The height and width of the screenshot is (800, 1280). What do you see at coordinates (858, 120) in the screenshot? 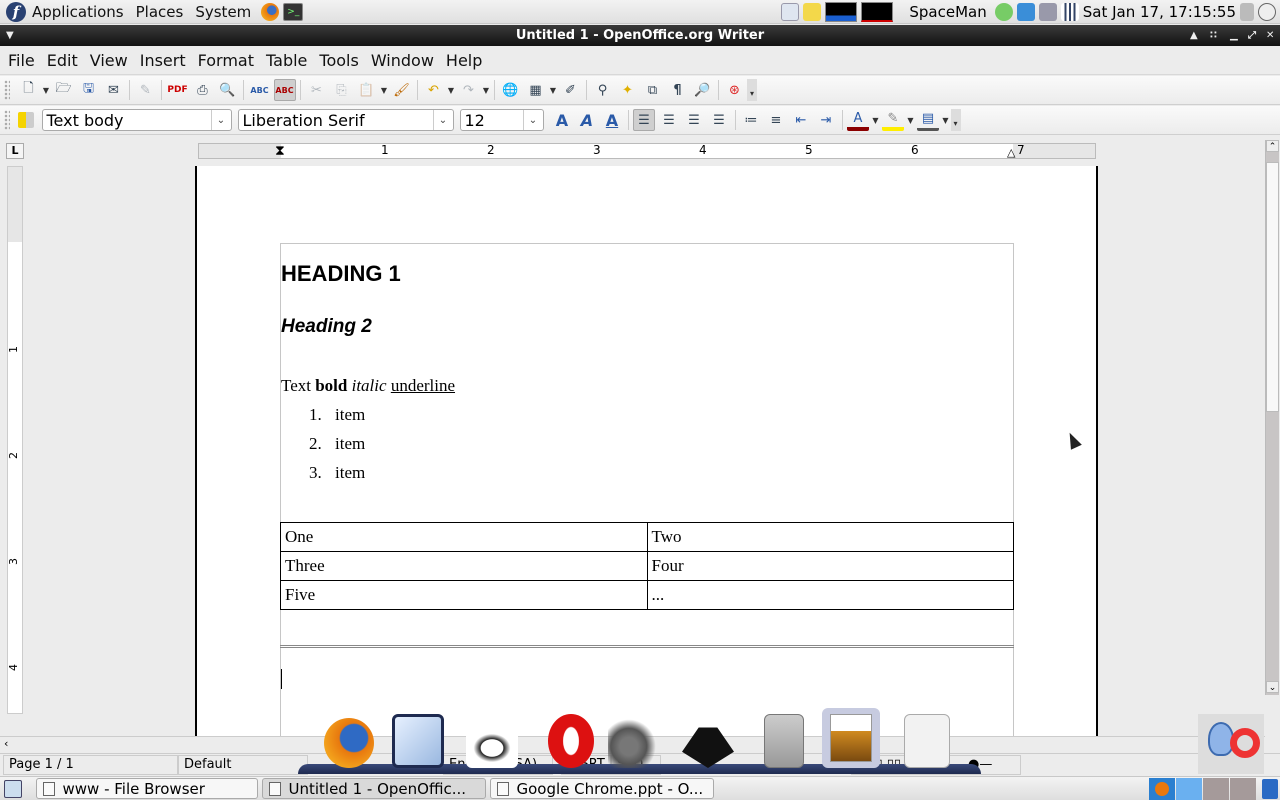
I see `font-color-icon: A` at bounding box center [858, 120].